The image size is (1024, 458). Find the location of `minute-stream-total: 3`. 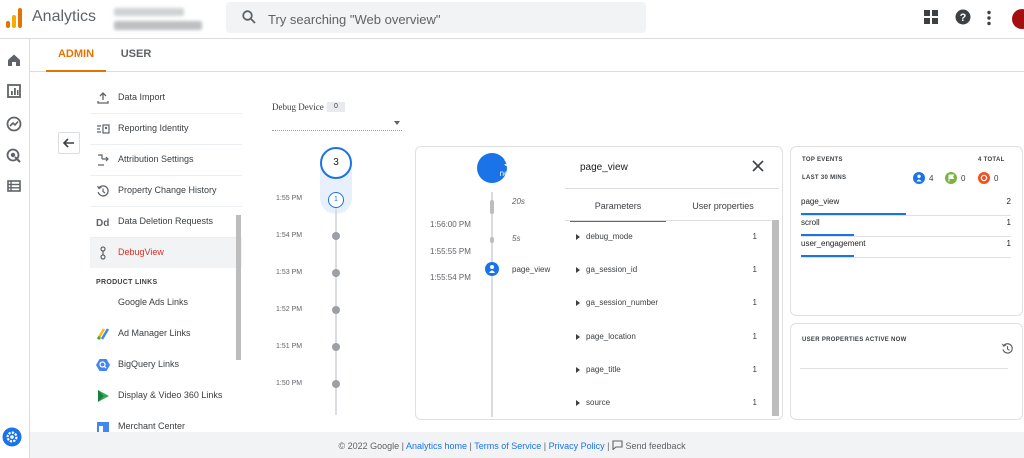

minute-stream-total: 3 is located at coordinates (336, 163).